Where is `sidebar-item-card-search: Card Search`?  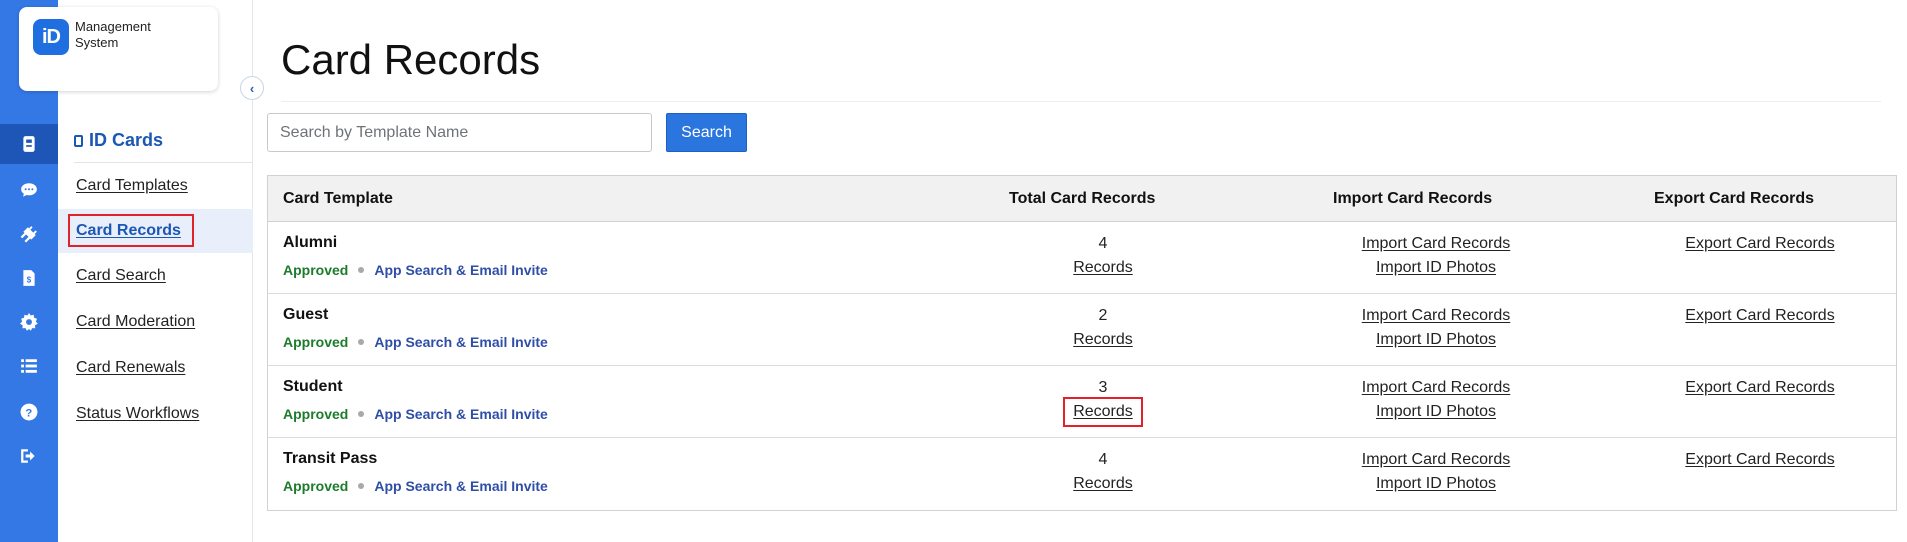
sidebar-item-card-search: Card Search is located at coordinates (155, 276).